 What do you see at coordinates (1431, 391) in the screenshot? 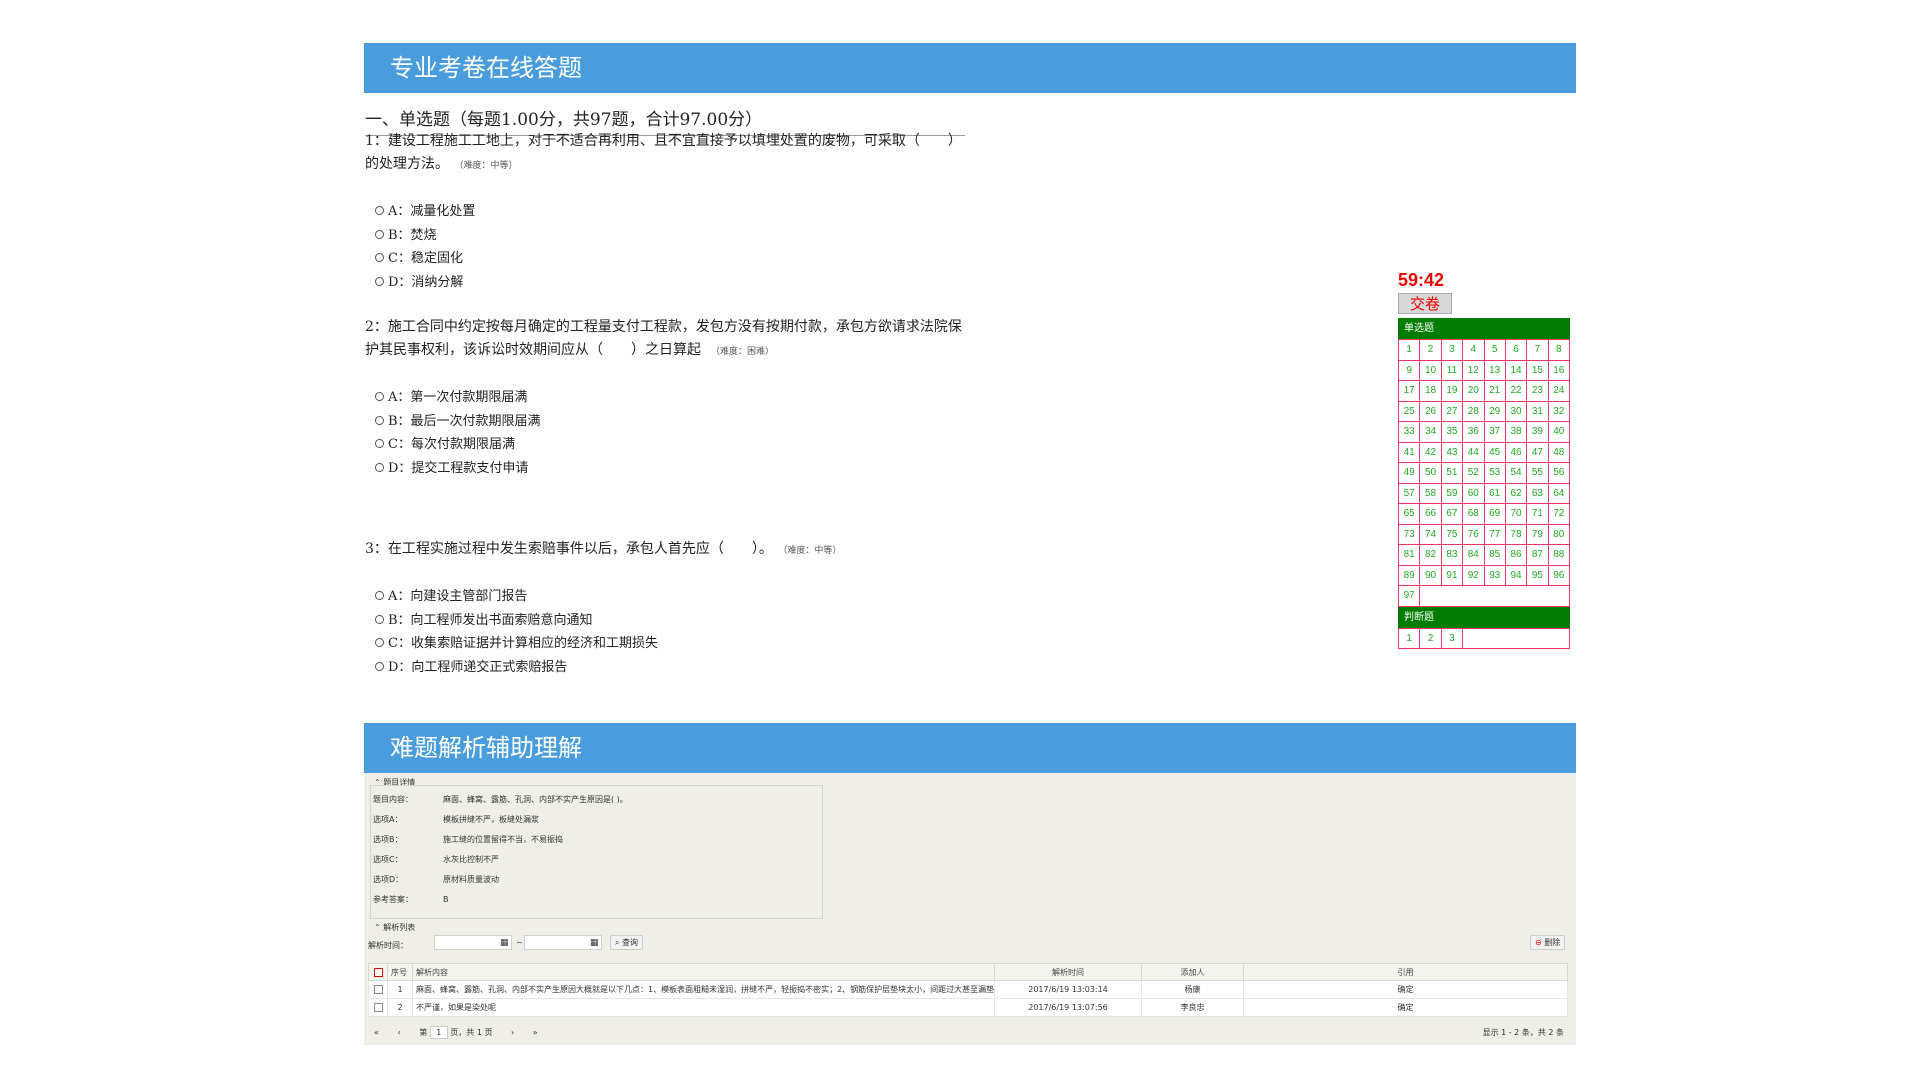
I see `question-nav-18: 18` at bounding box center [1431, 391].